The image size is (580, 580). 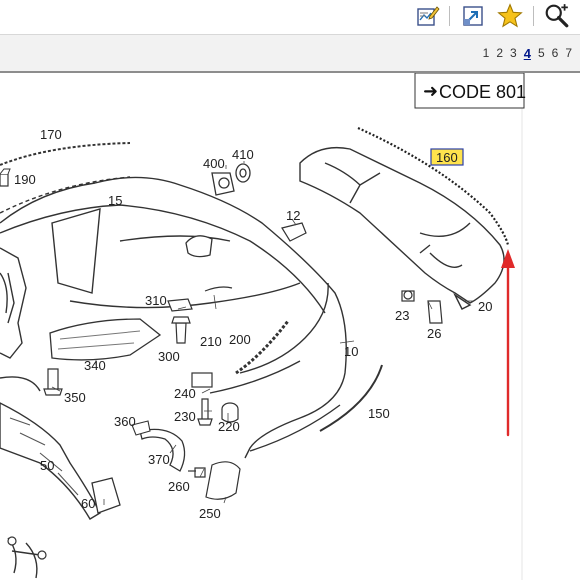 I want to click on red-indicator-arrow, so click(x=508, y=343).